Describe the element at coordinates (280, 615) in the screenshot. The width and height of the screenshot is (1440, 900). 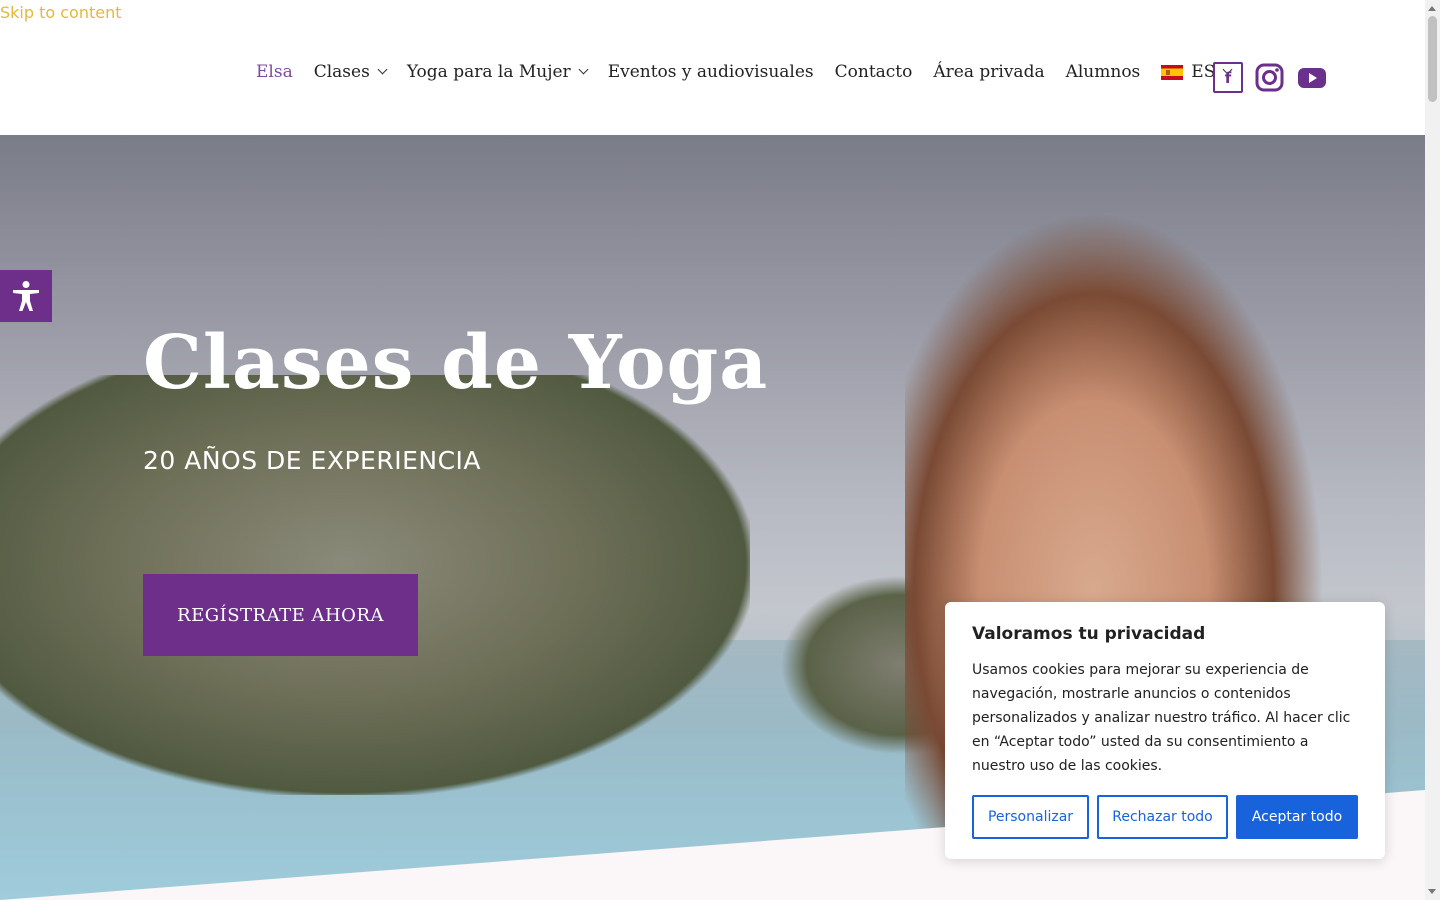
I see `register-now-button: REGÍSTRATE AHORA` at that location.